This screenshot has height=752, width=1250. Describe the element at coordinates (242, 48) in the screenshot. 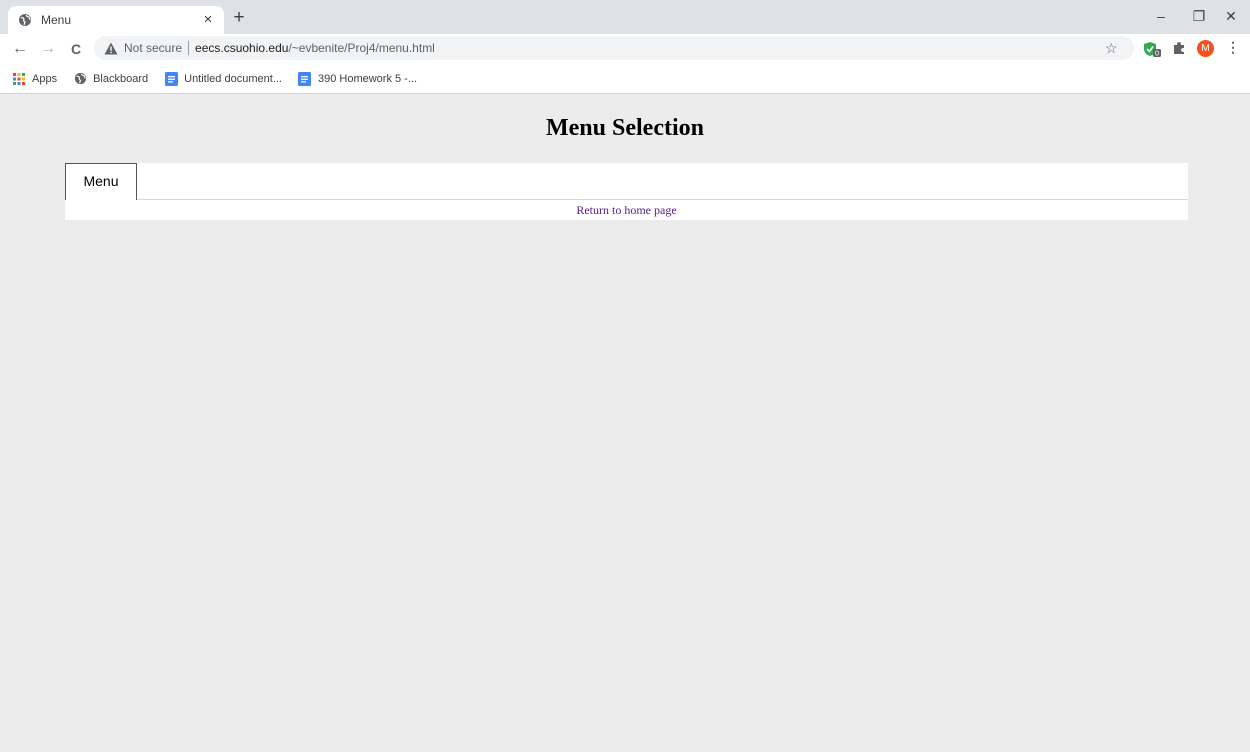

I see `url-host: eecs.csuohio.edu` at that location.